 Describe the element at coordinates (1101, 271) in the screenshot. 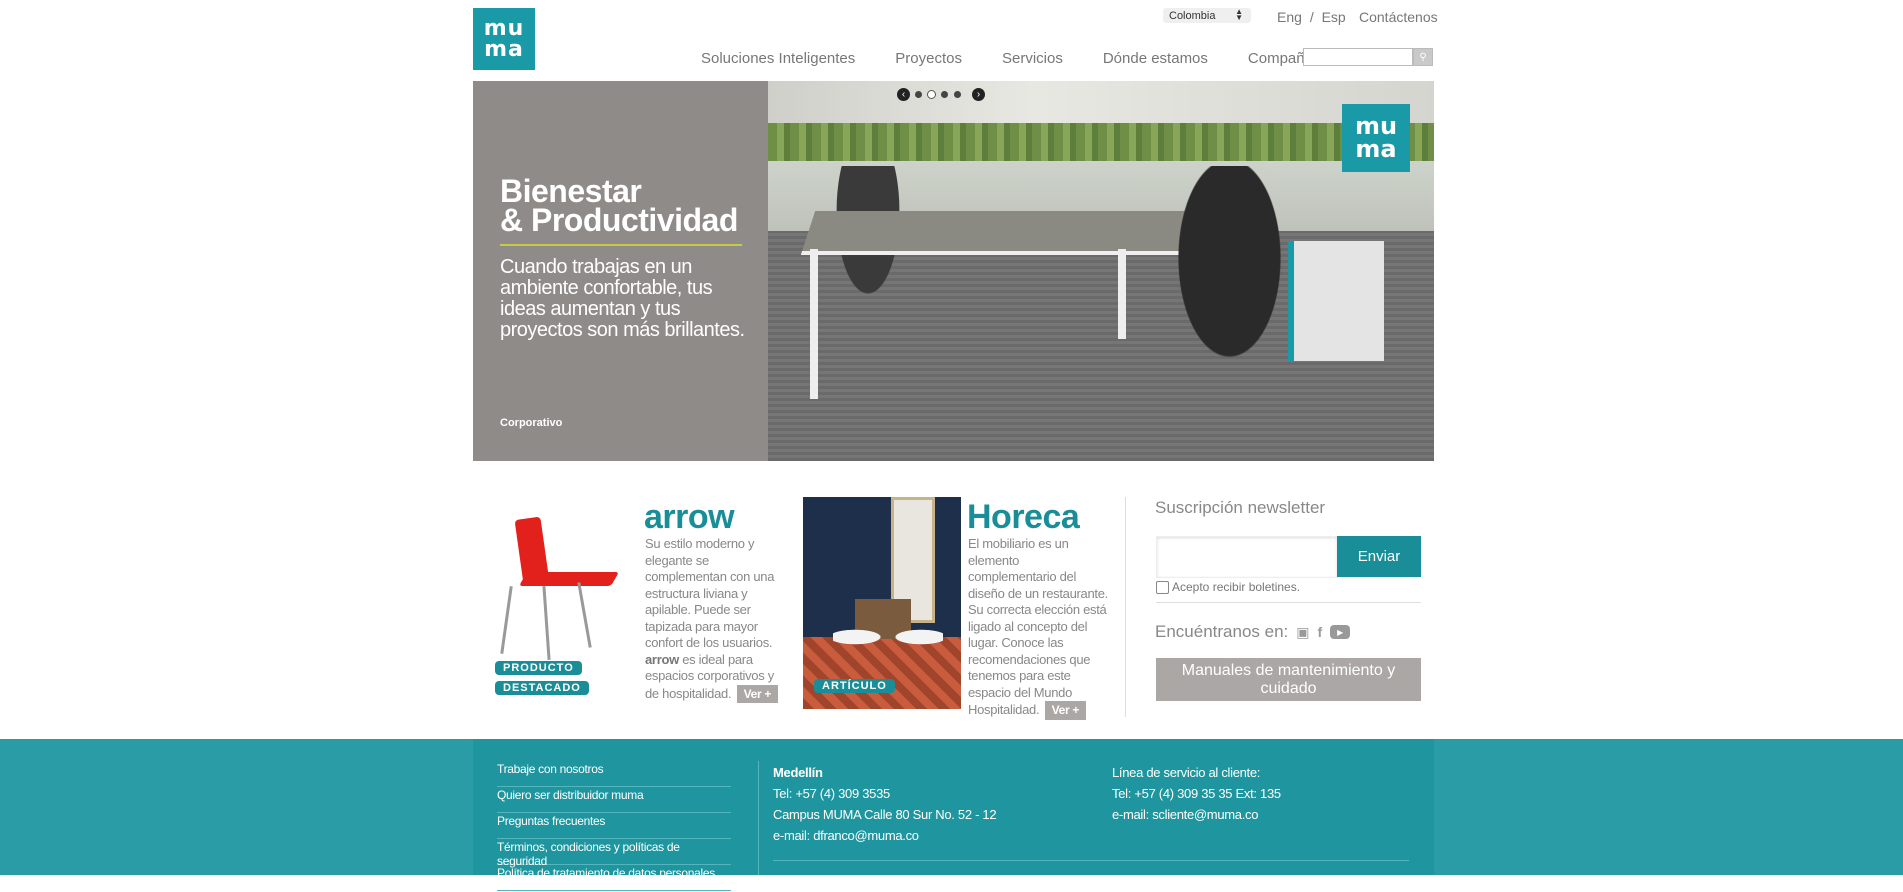

I see `hero-office-image` at that location.